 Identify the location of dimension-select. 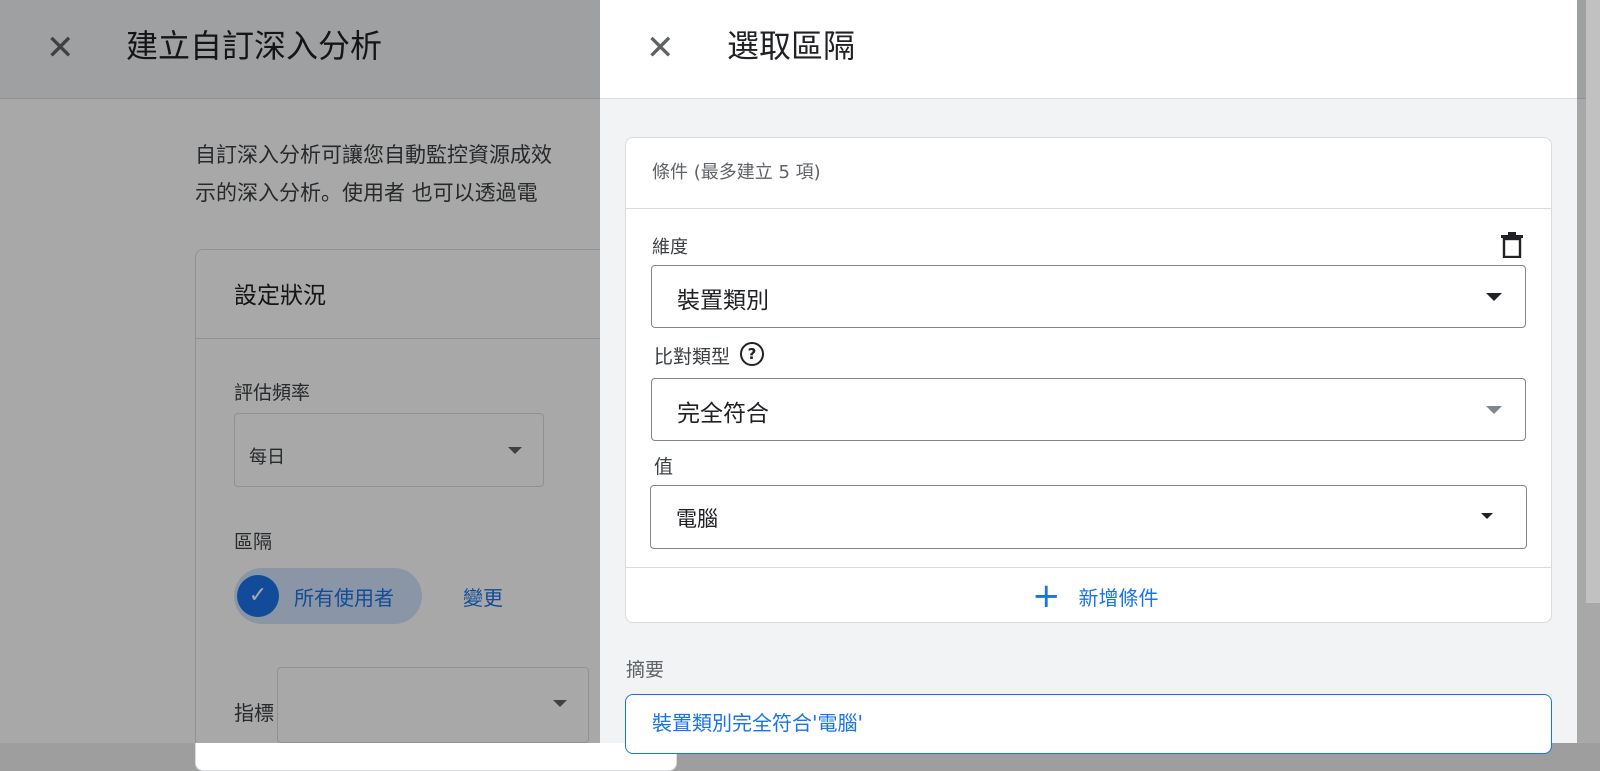
(1088, 296).